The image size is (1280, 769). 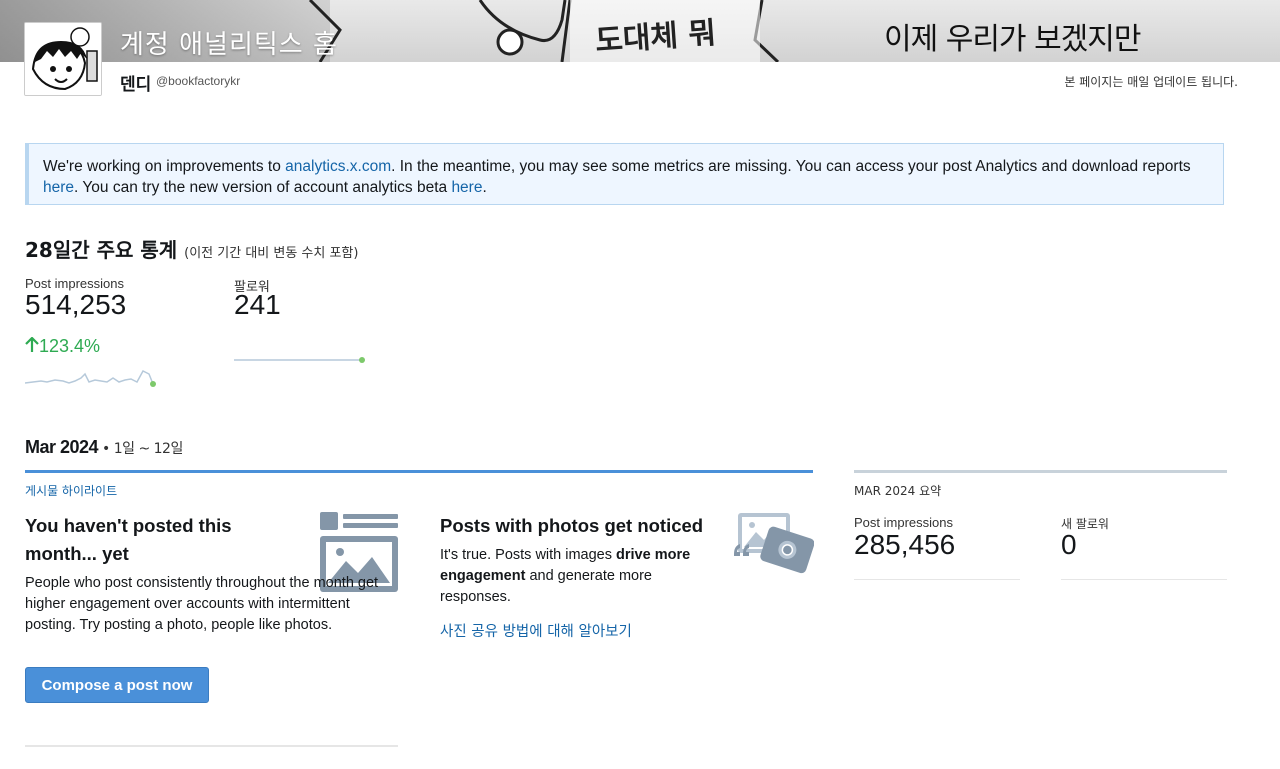 What do you see at coordinates (656, 37) in the screenshot?
I see `banner-comic-text-left: 도대체 뭐` at bounding box center [656, 37].